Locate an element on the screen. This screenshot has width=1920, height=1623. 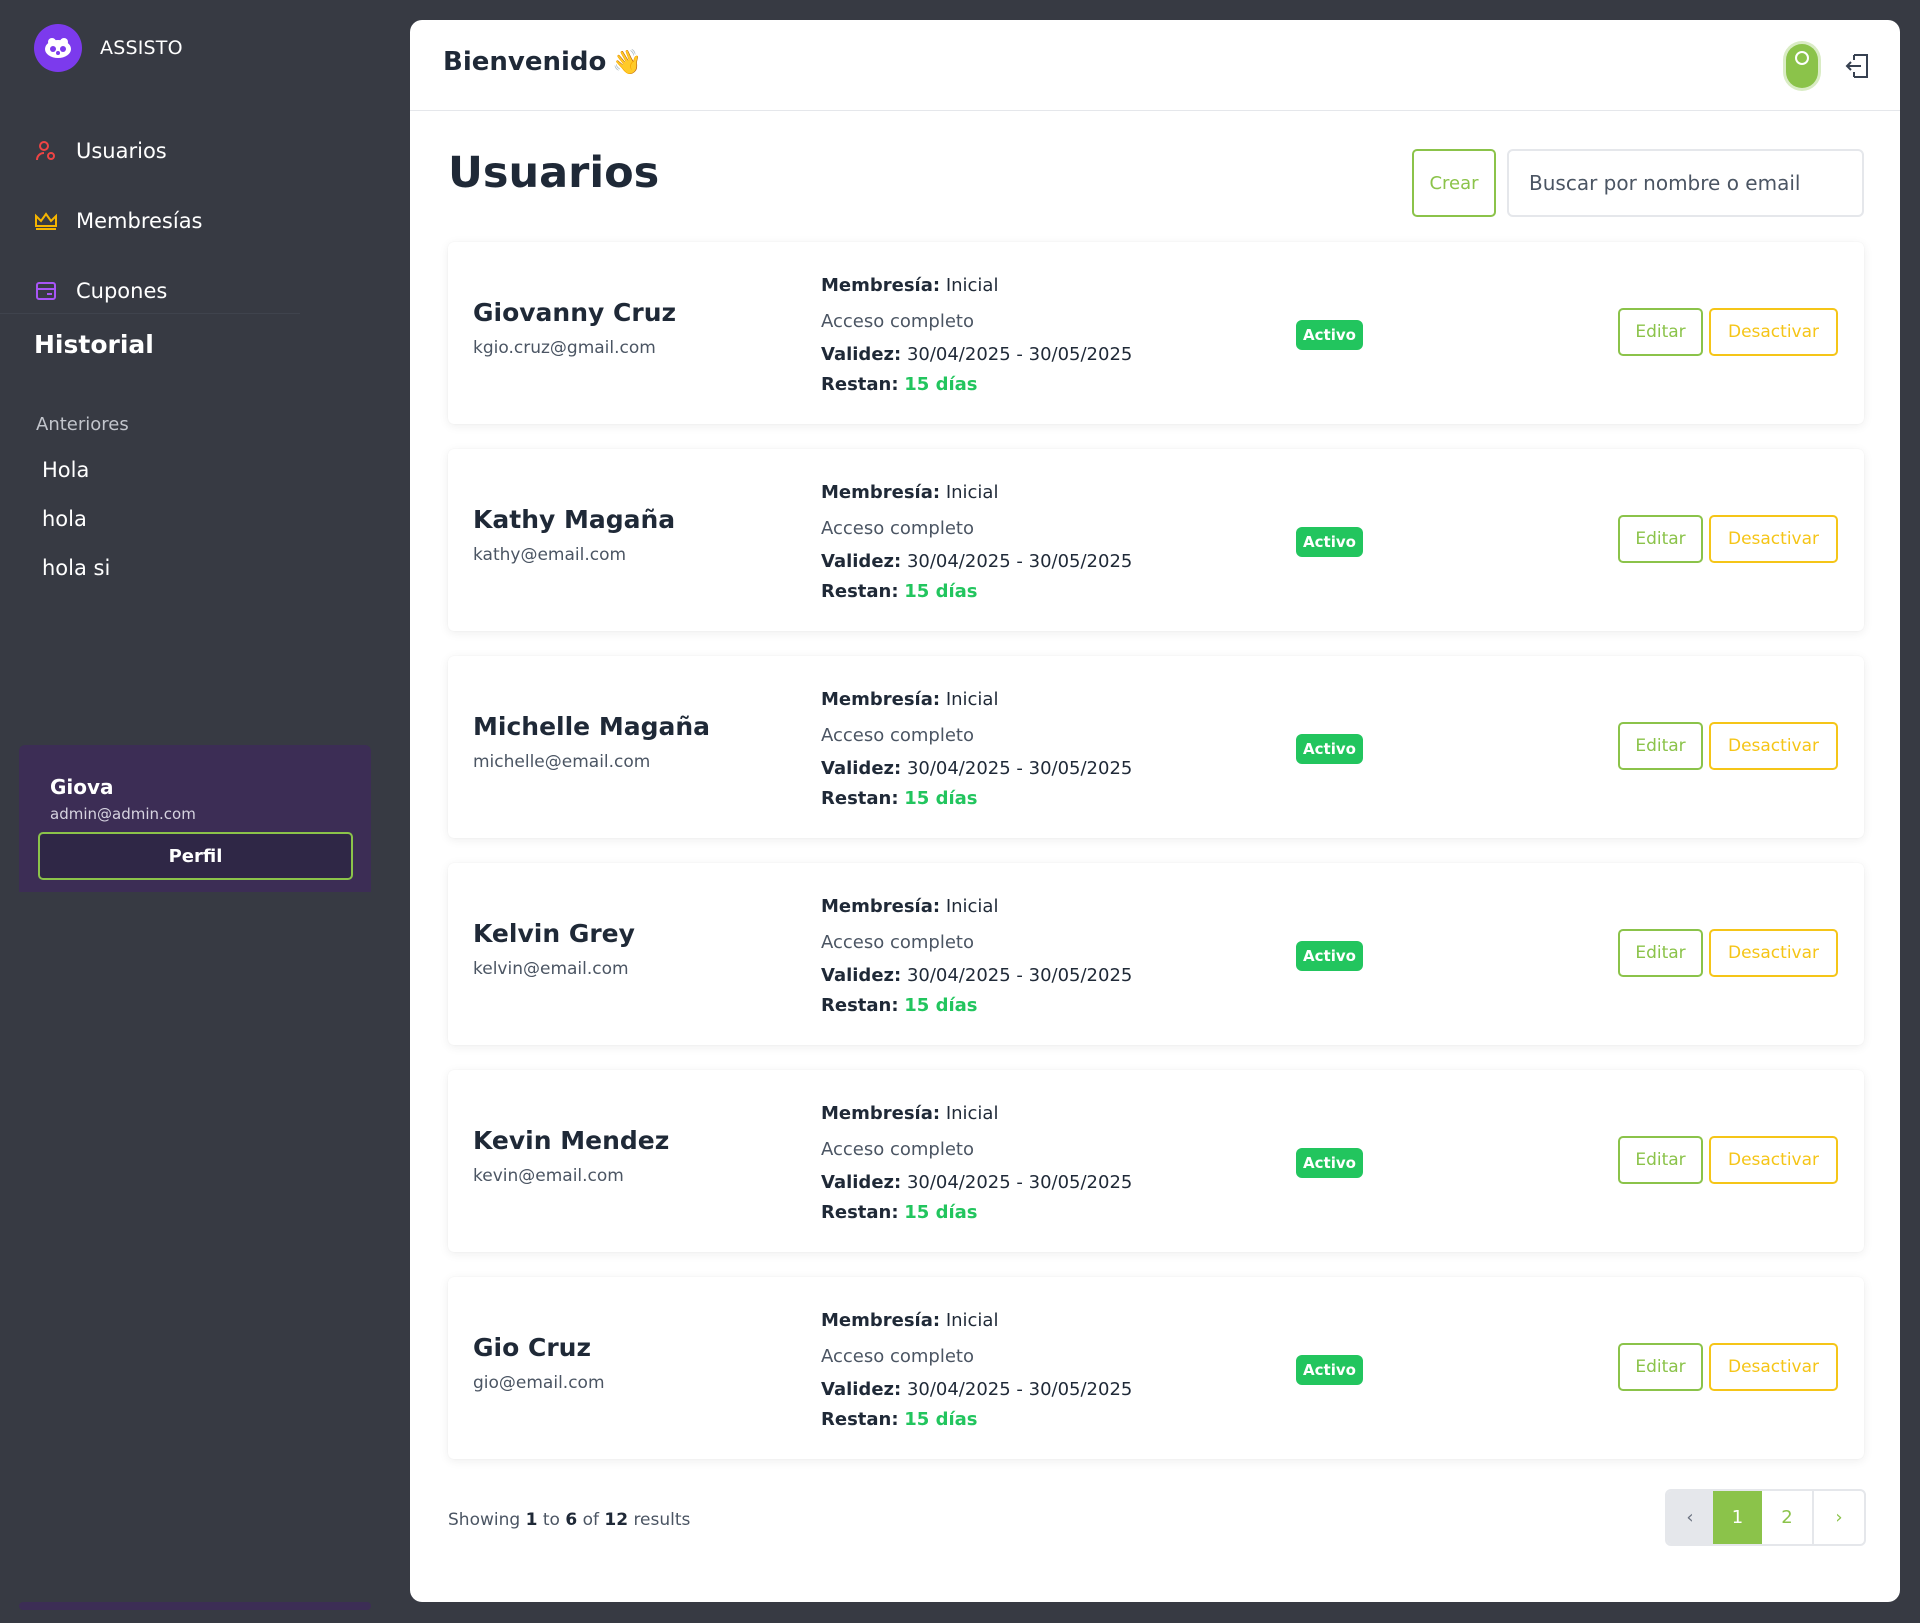
create-button: Crear is located at coordinates (1454, 183).